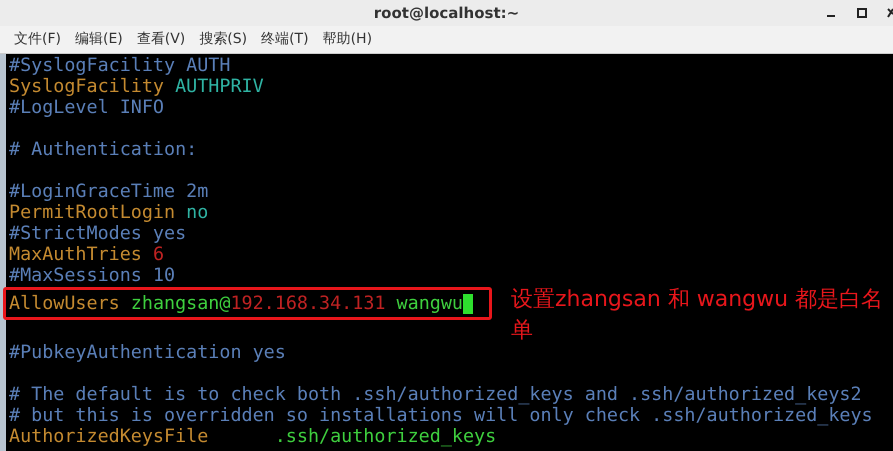  I want to click on code-line: SyslogFacility AUTHPRIV, so click(136, 86).